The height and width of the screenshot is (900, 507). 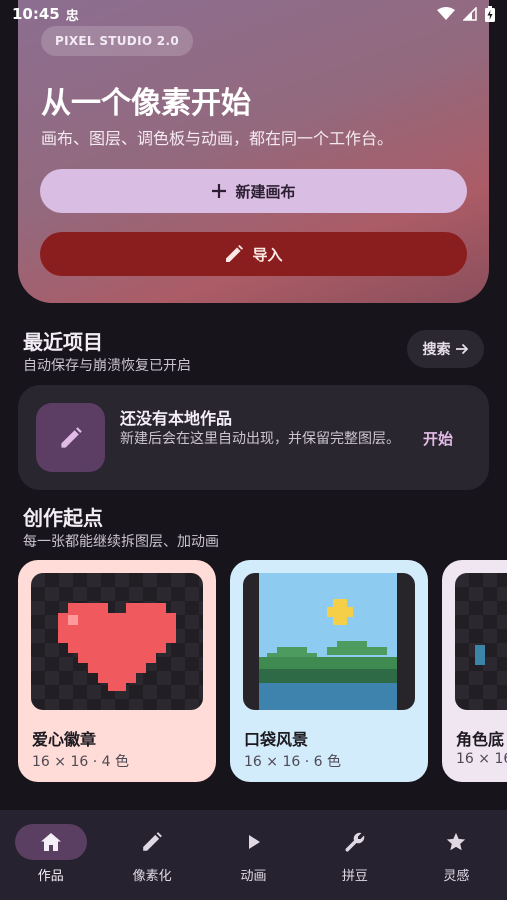 I want to click on landscape-pixel-art, so click(x=328, y=641).